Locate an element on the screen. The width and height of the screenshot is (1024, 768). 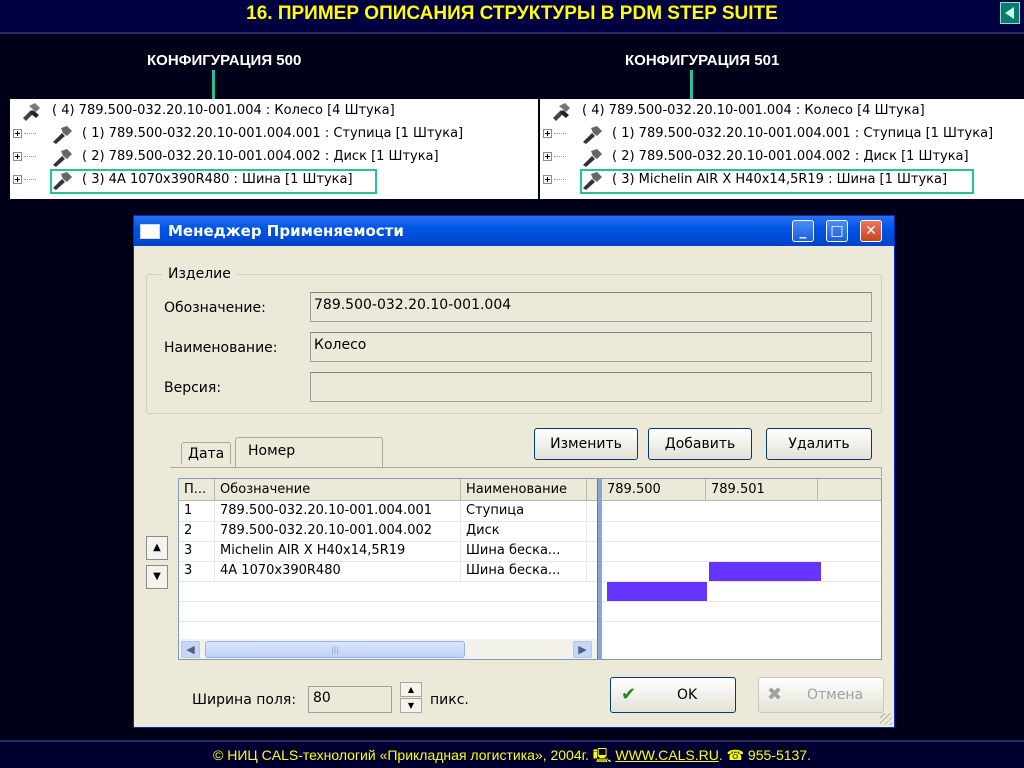
field-width-input: 80 is located at coordinates (350, 699).